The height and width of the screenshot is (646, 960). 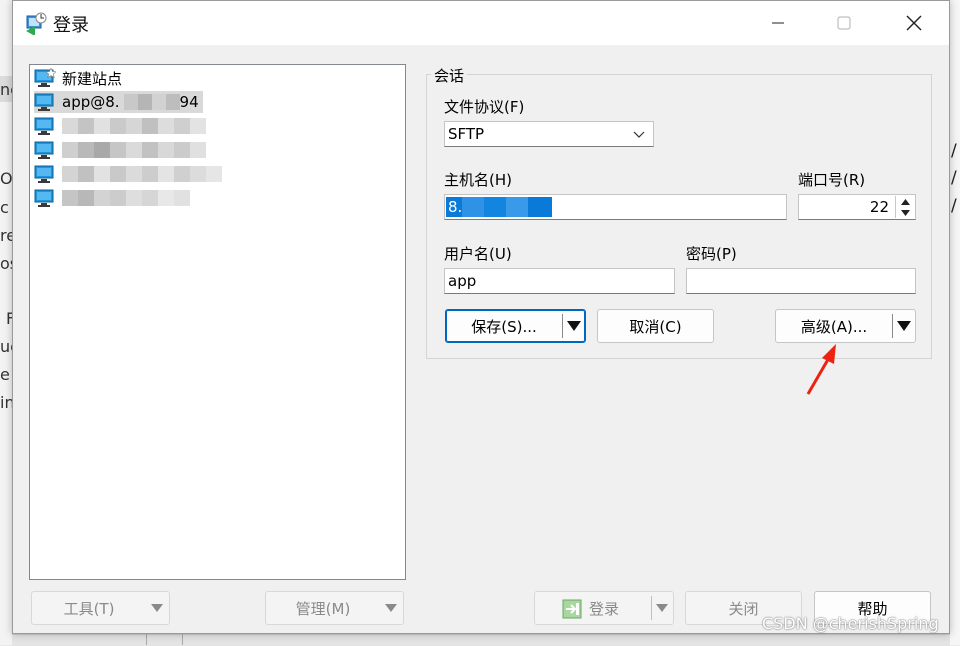 I want to click on username-label: 用户名(U), so click(x=478, y=254).